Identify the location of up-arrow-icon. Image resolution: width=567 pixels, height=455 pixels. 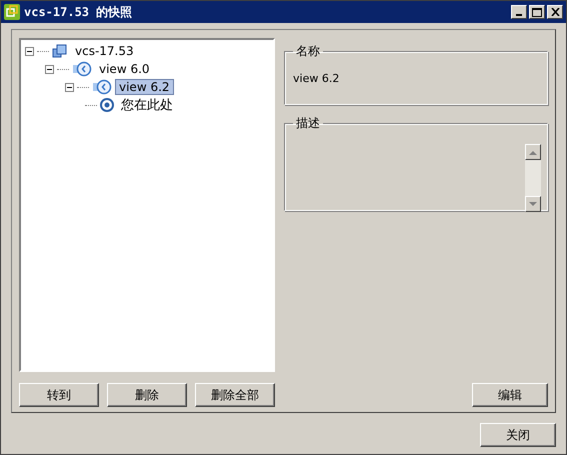
(533, 152).